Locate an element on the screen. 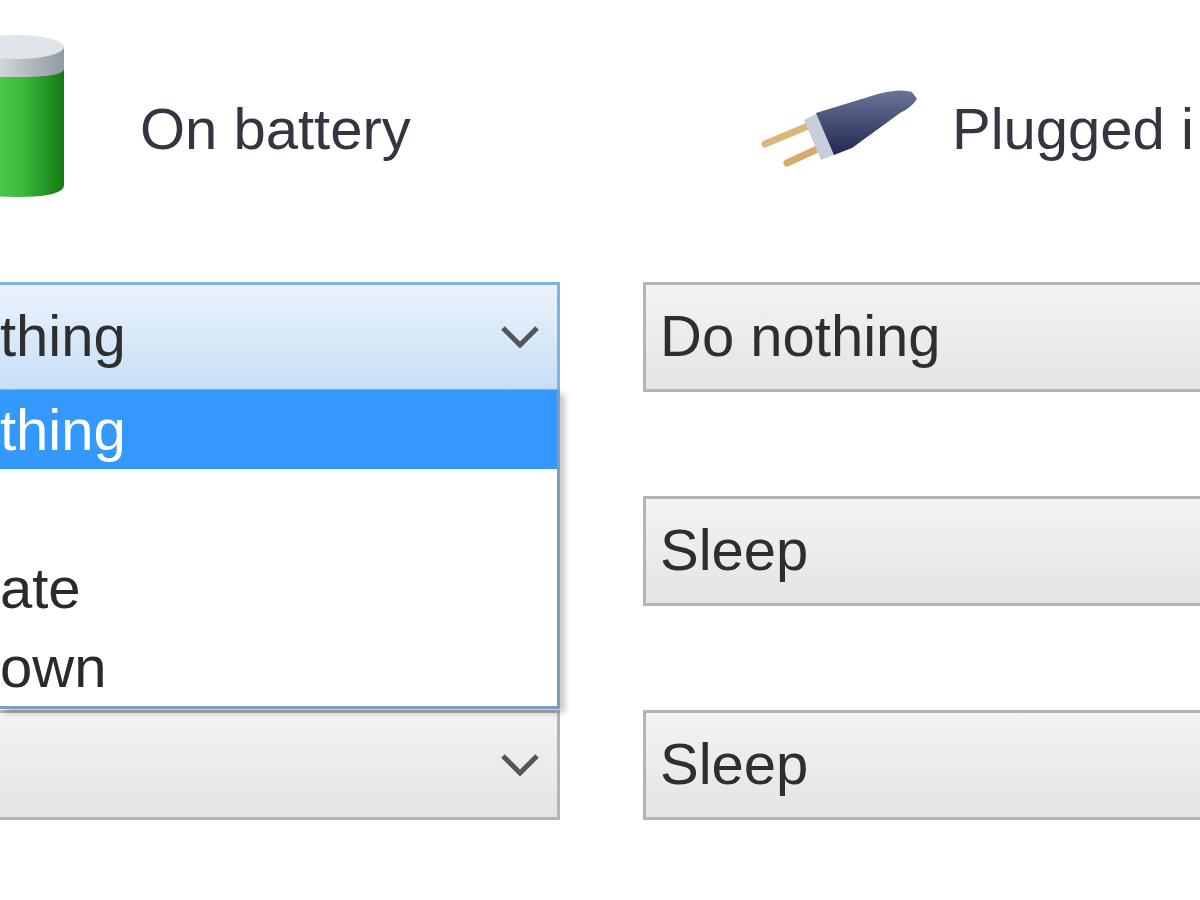 This screenshot has height=900, width=1200. dropdown: Do nothing is located at coordinates (921, 337).